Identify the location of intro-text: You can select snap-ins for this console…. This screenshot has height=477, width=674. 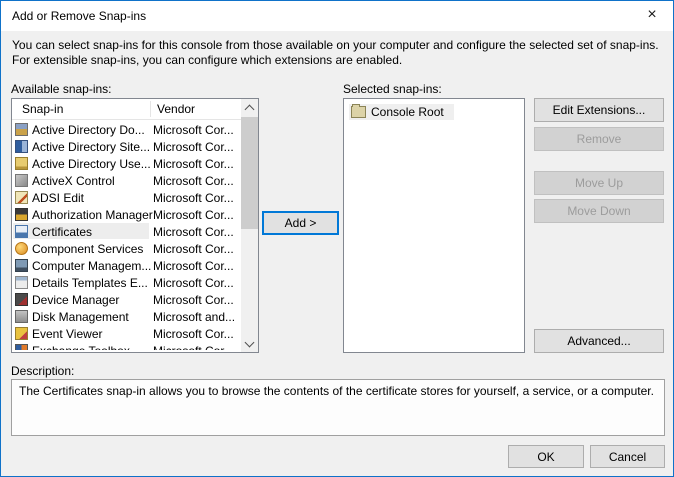
(335, 52).